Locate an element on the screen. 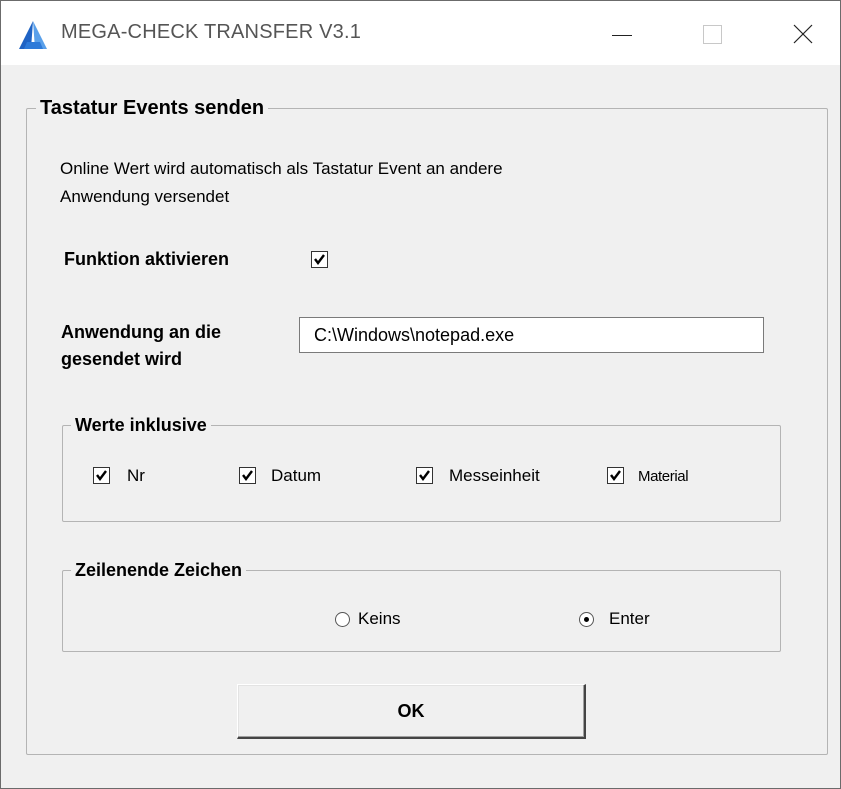 The image size is (841, 789). target-app-path-input: C:\Windows\notepad.exe is located at coordinates (531, 335).